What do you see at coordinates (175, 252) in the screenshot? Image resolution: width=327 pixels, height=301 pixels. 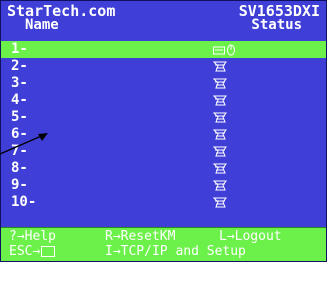 I see `tcpip-setup-hotkey: I→TCP/IP and Setup` at bounding box center [175, 252].